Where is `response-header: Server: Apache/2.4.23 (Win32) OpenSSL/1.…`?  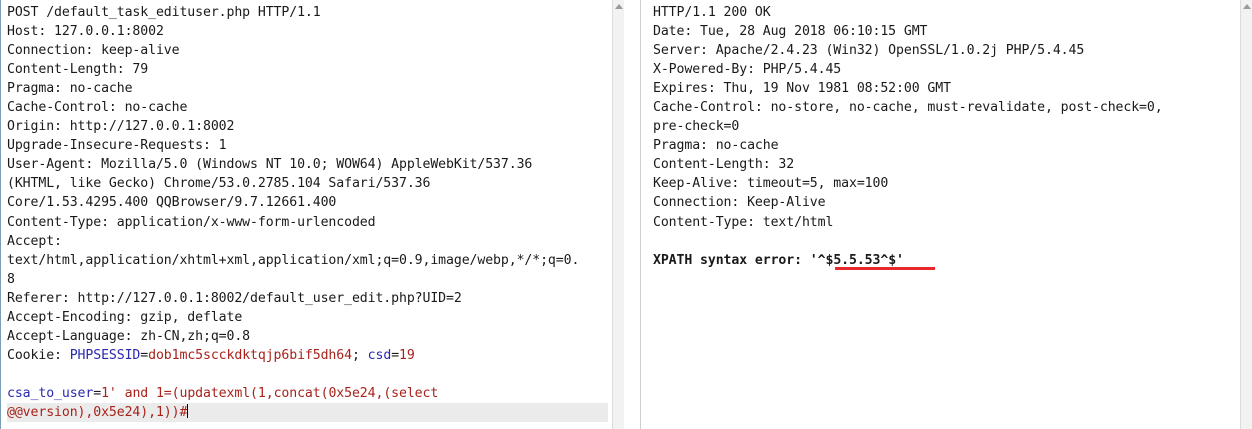
response-header: Server: Apache/2.4.23 (Win32) OpenSSL/1.… is located at coordinates (869, 51).